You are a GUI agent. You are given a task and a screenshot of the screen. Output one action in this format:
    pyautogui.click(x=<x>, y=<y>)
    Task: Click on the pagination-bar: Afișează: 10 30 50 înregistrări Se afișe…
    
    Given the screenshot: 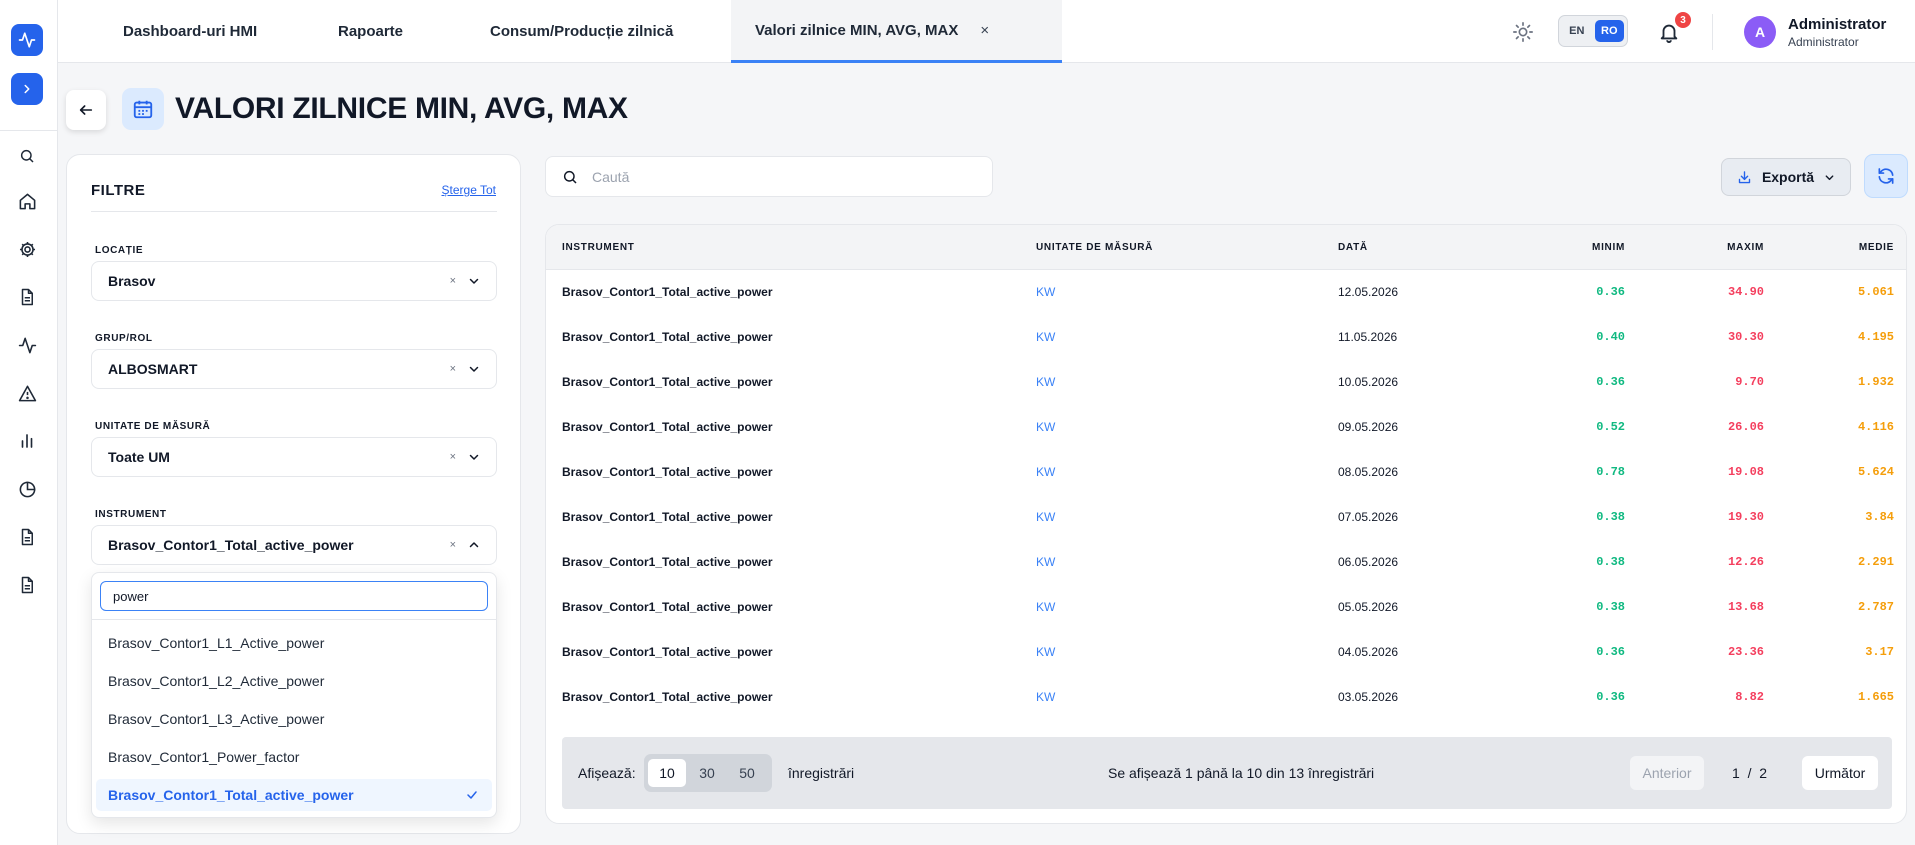 What is the action you would take?
    pyautogui.click(x=1227, y=773)
    